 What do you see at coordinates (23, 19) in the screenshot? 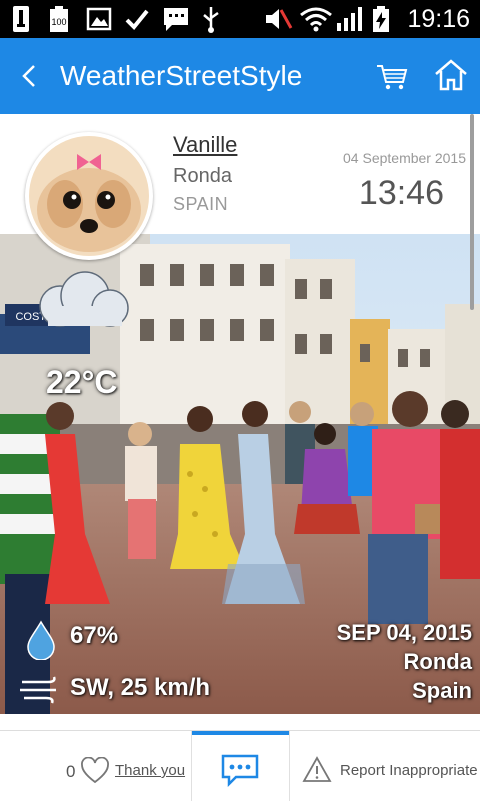
I see `usb-icon` at bounding box center [23, 19].